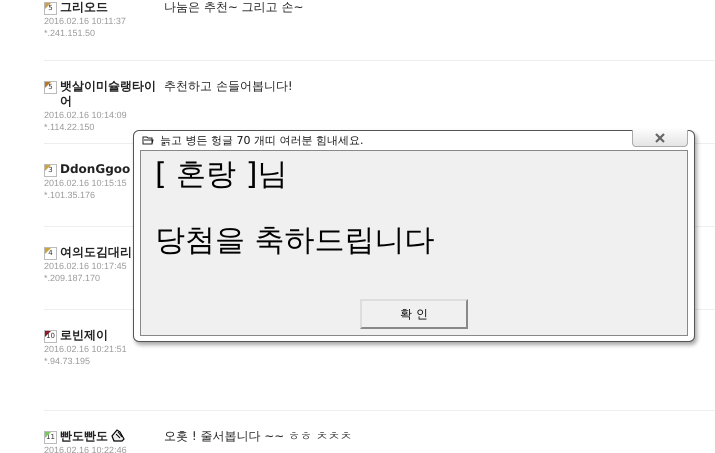 The width and height of the screenshot is (715, 453). What do you see at coordinates (84, 7) in the screenshot?
I see `user-name: 그리오드` at bounding box center [84, 7].